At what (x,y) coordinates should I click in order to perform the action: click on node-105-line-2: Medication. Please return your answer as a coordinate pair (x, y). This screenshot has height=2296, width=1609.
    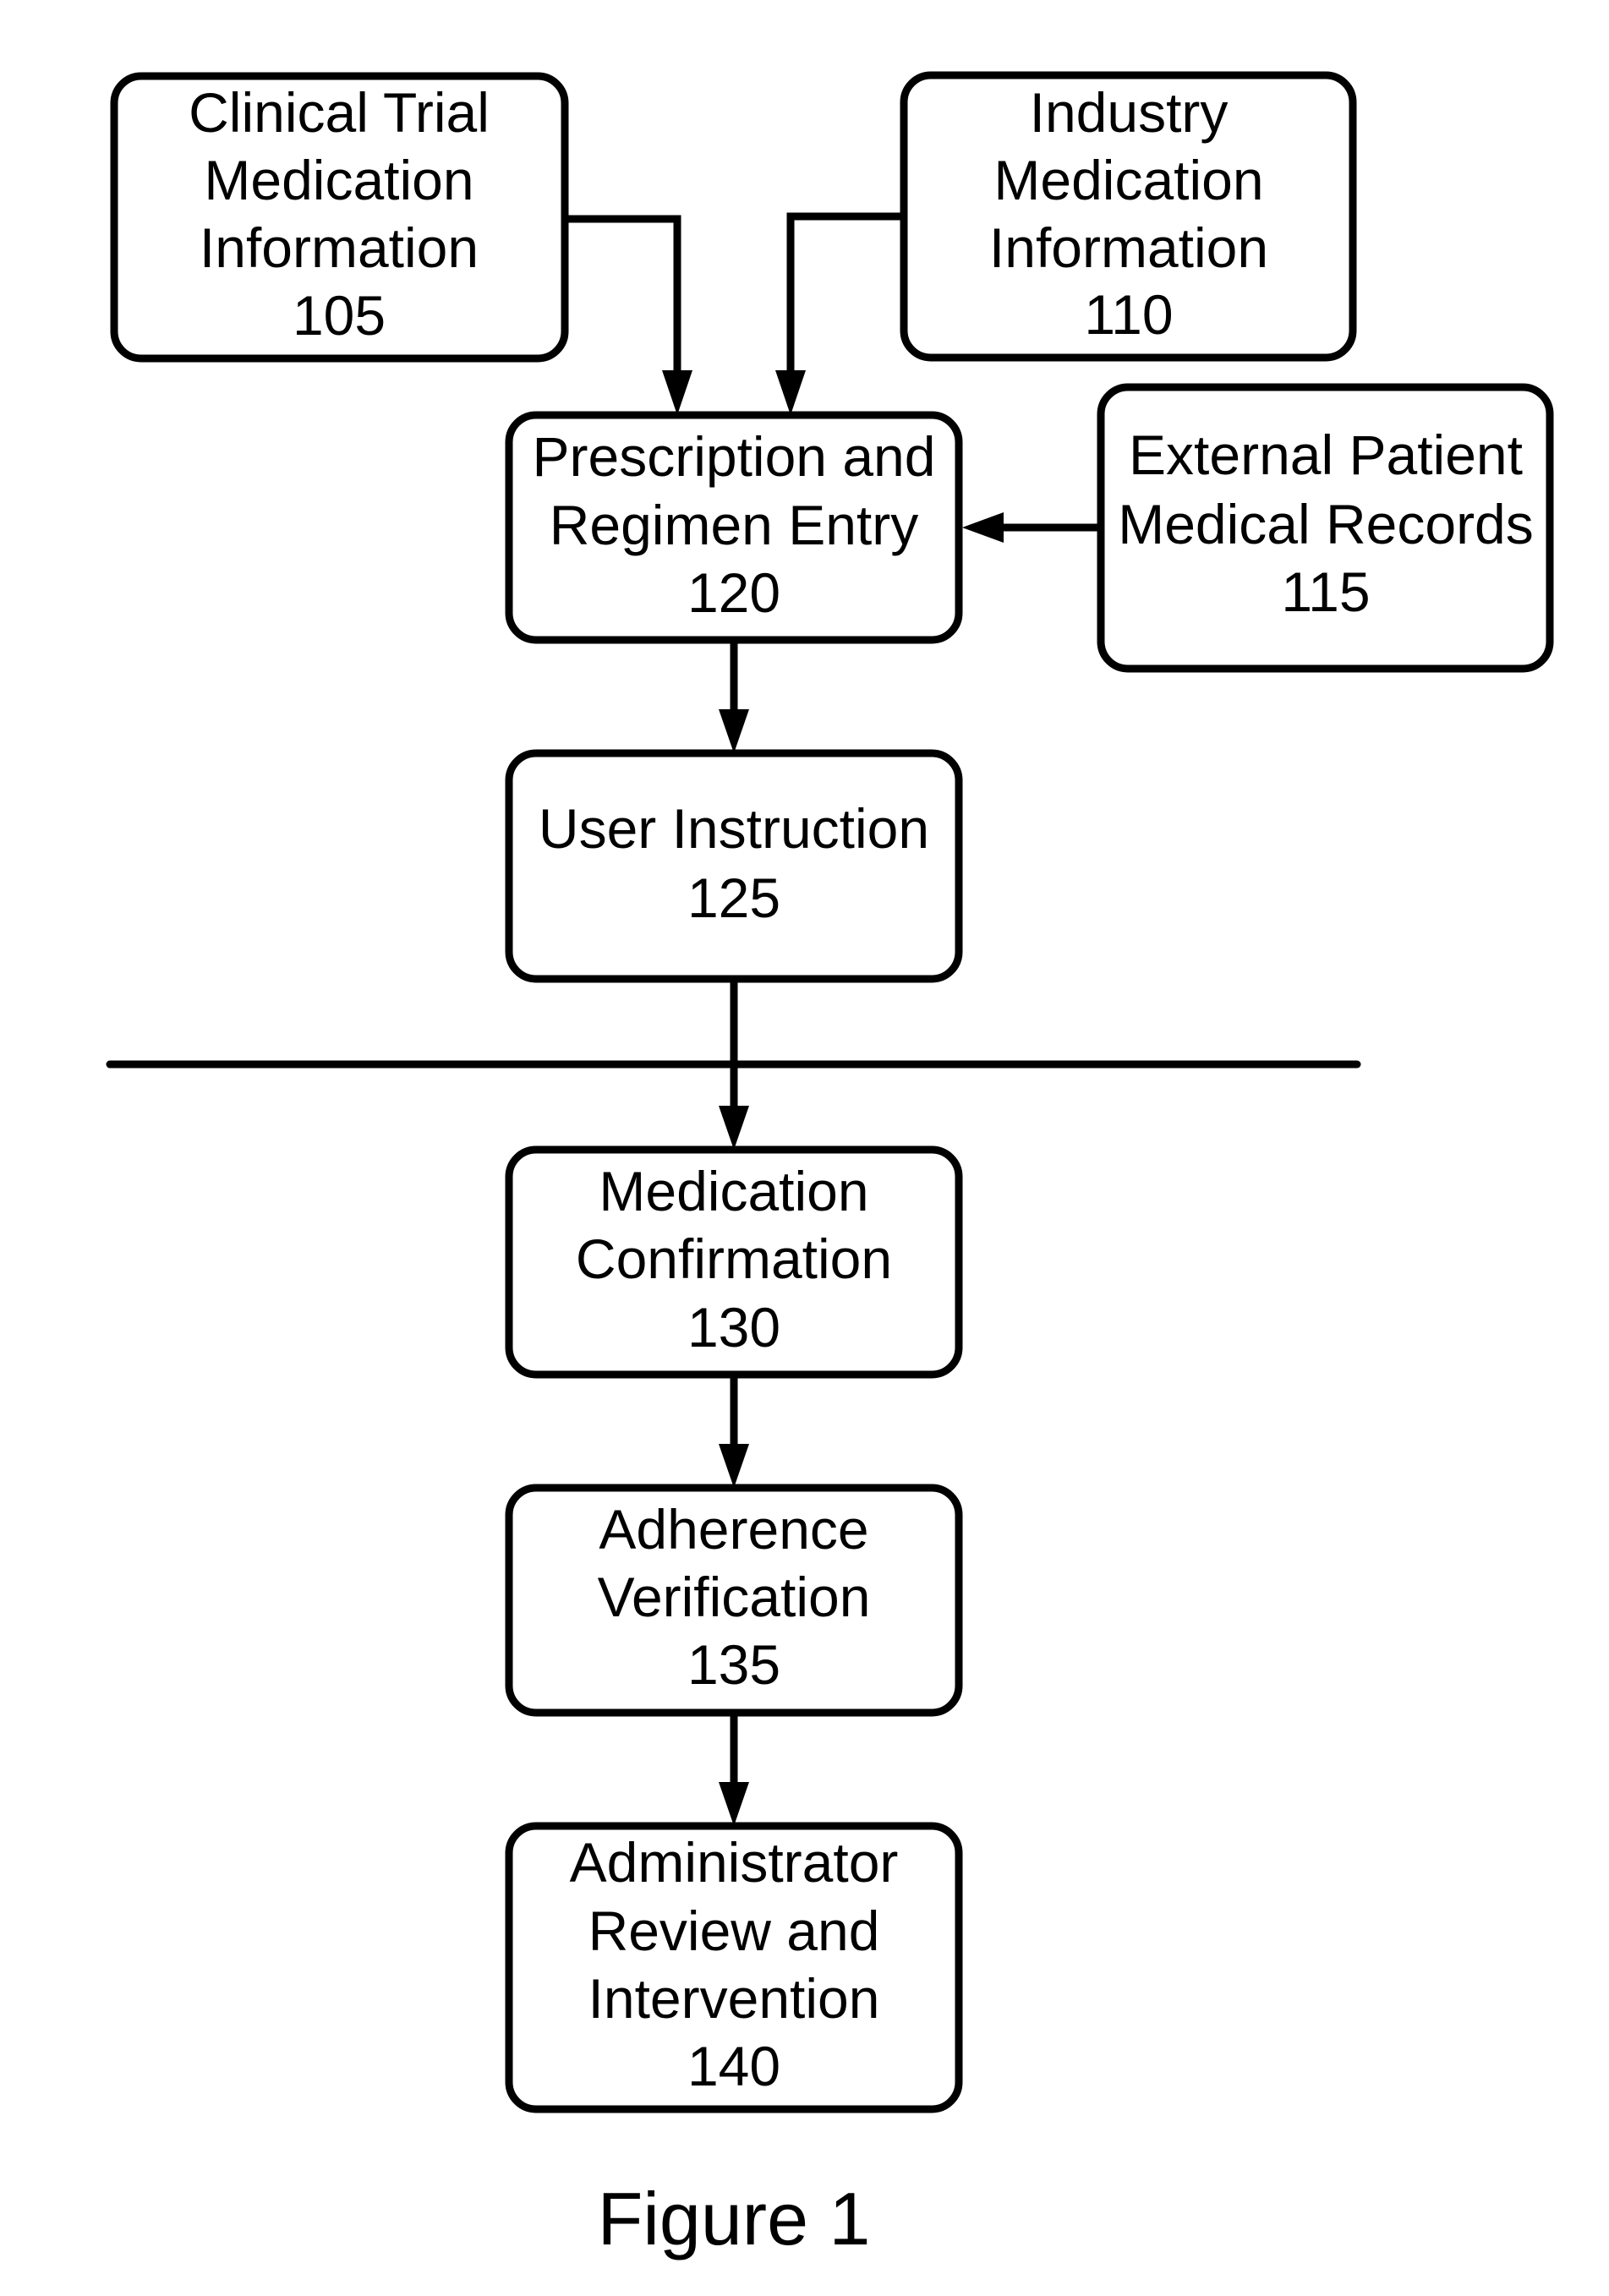
    Looking at the image, I should click on (338, 180).